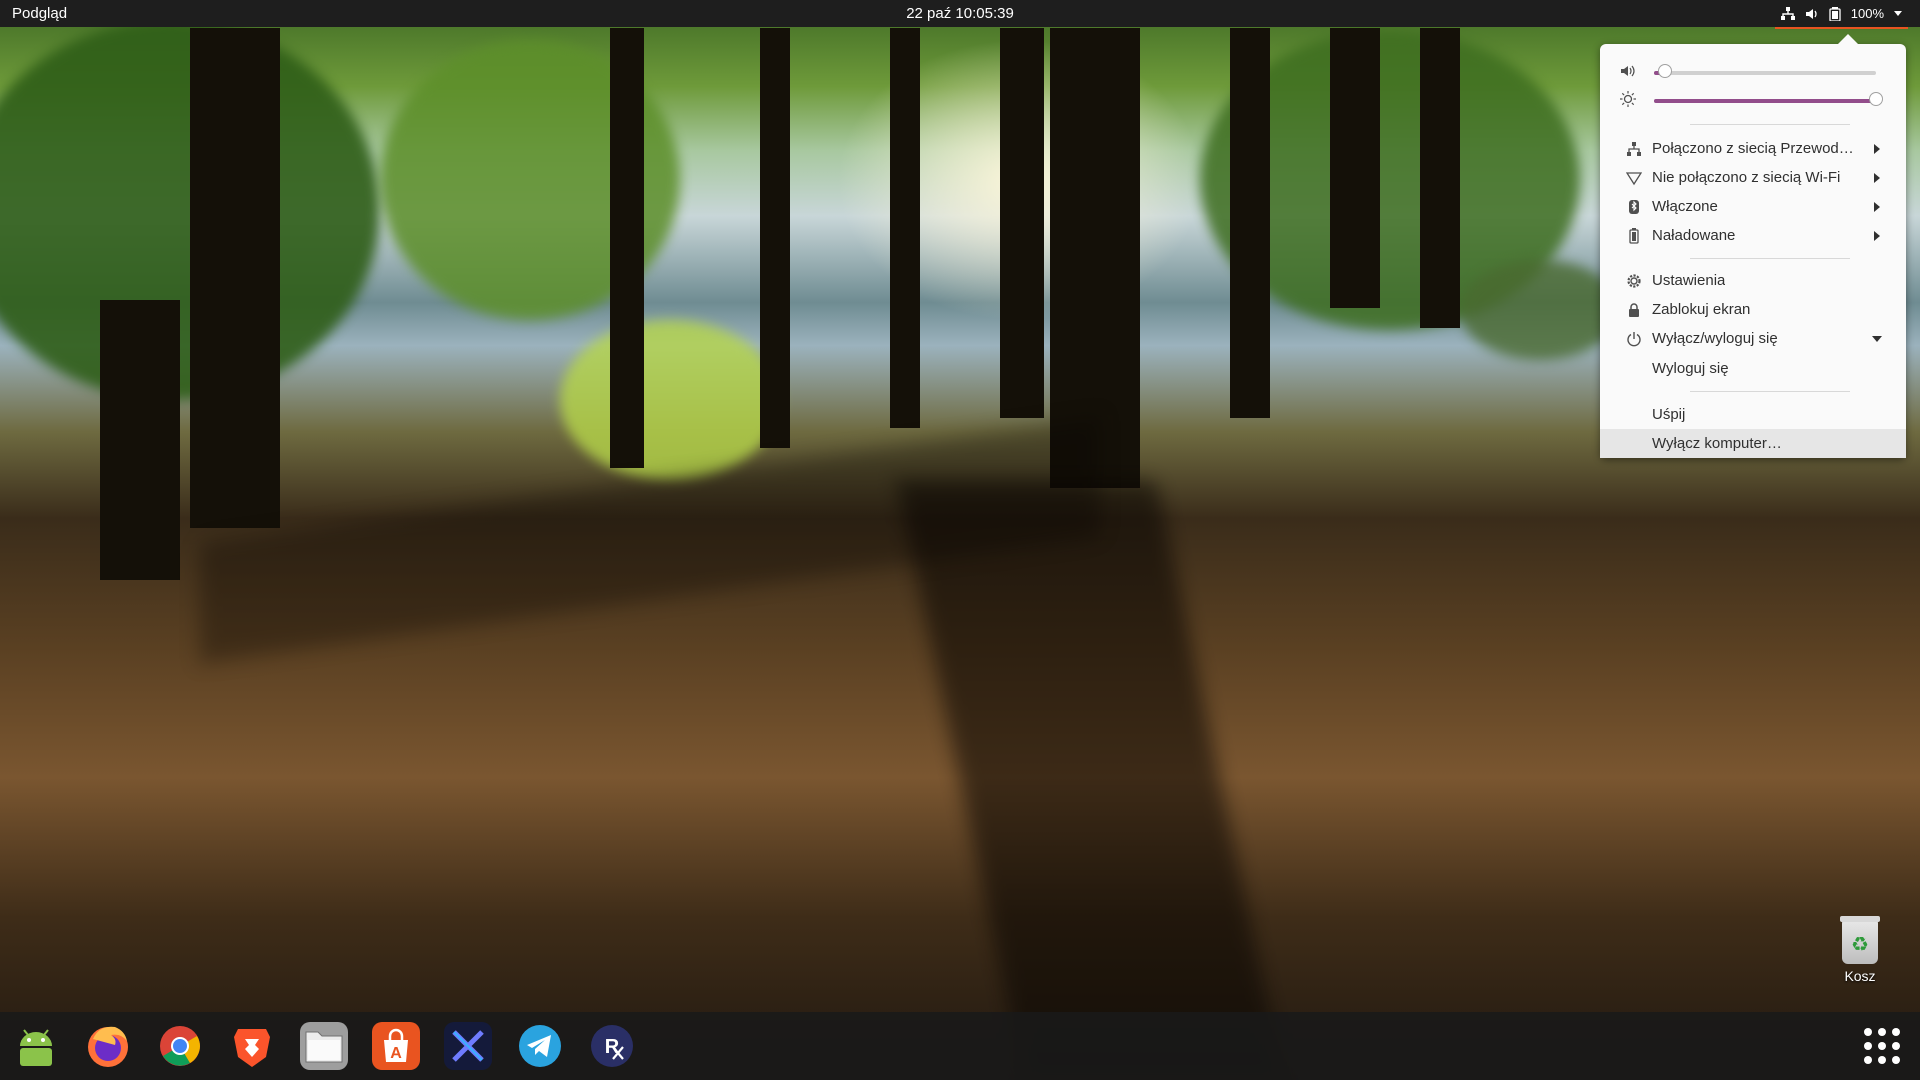  Describe the element at coordinates (1860, 976) in the screenshot. I see `trash-label: Kosz` at that location.